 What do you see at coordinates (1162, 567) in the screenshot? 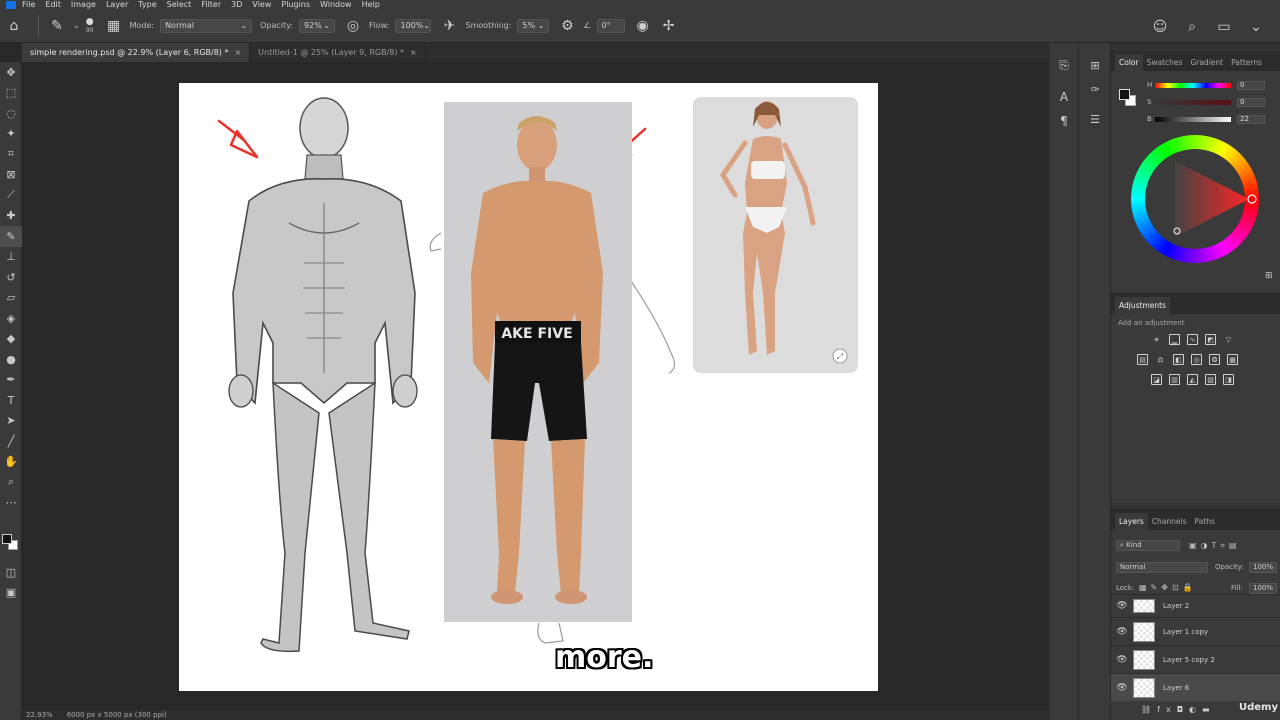
I see `blend-mode-select: Normal` at bounding box center [1162, 567].